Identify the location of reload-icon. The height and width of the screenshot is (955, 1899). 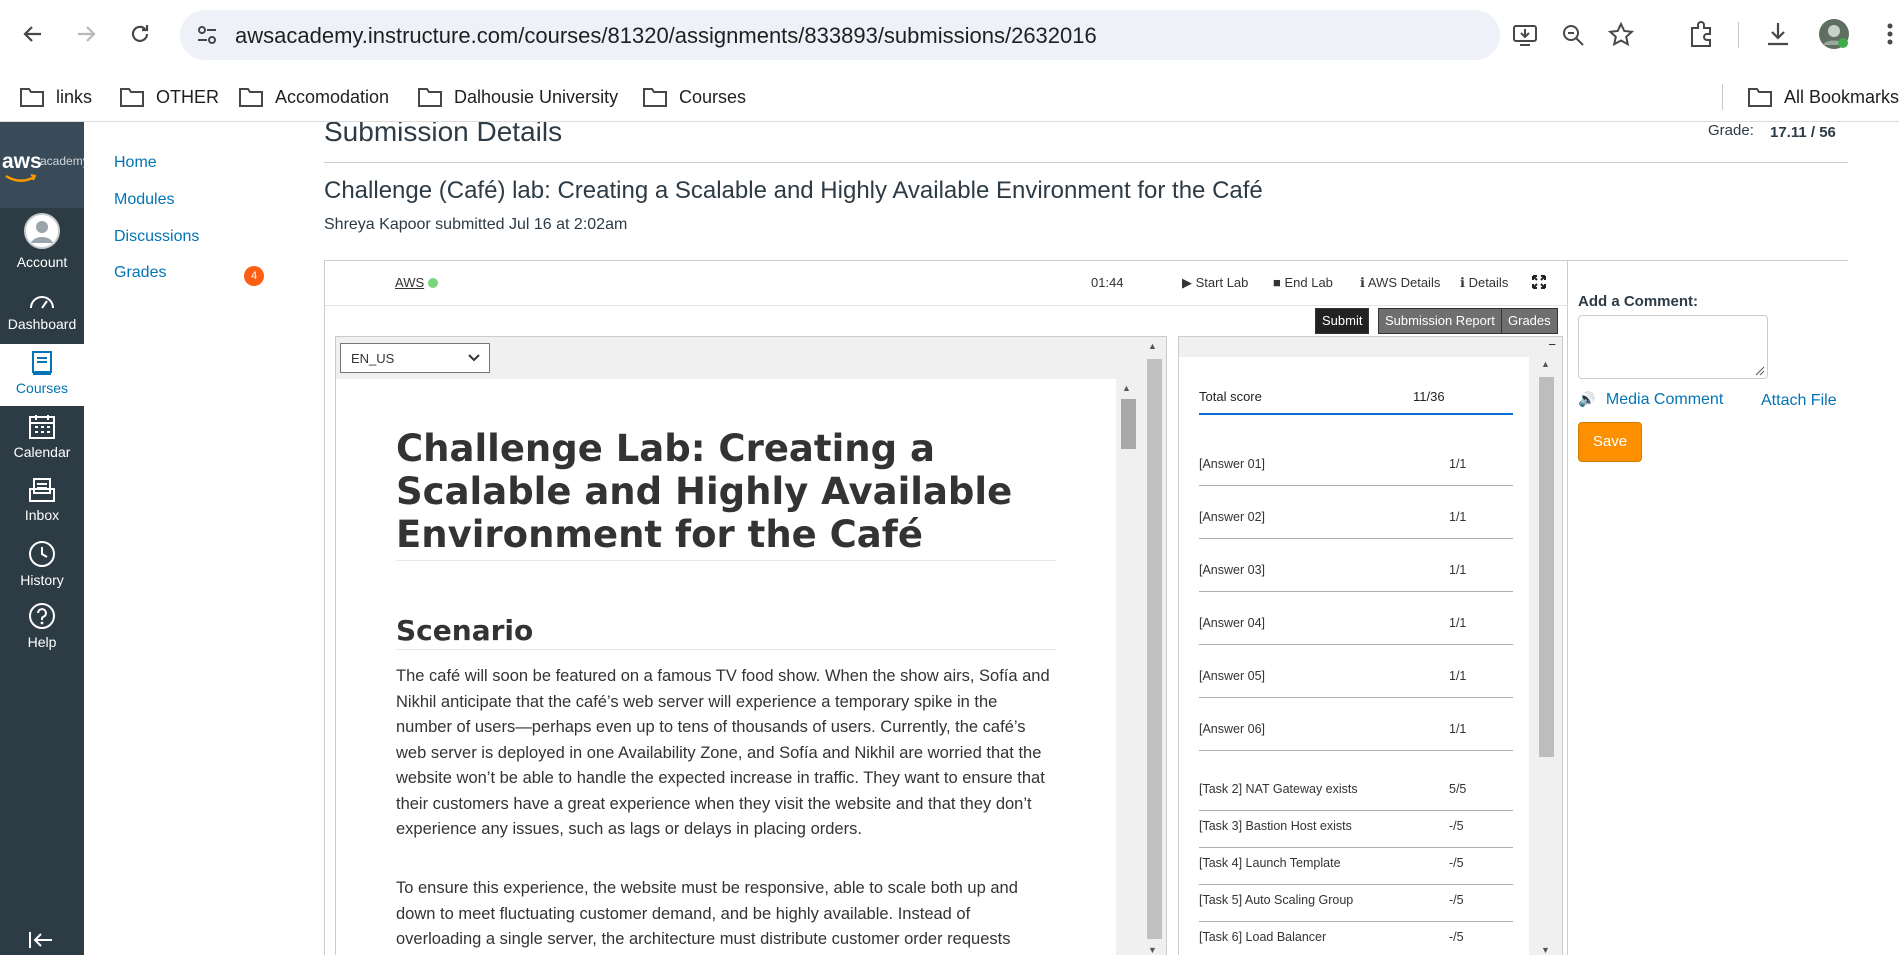
(140, 33).